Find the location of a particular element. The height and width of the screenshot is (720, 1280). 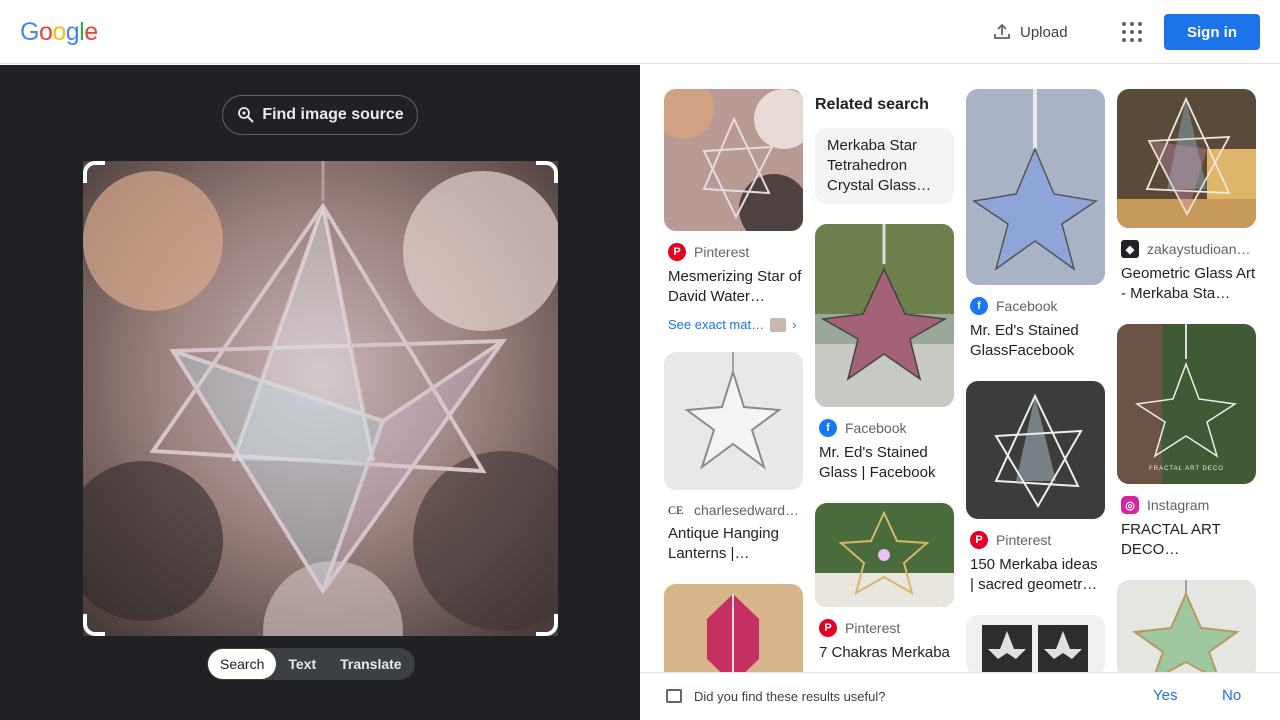

upload-icon is located at coordinates (1002, 31).